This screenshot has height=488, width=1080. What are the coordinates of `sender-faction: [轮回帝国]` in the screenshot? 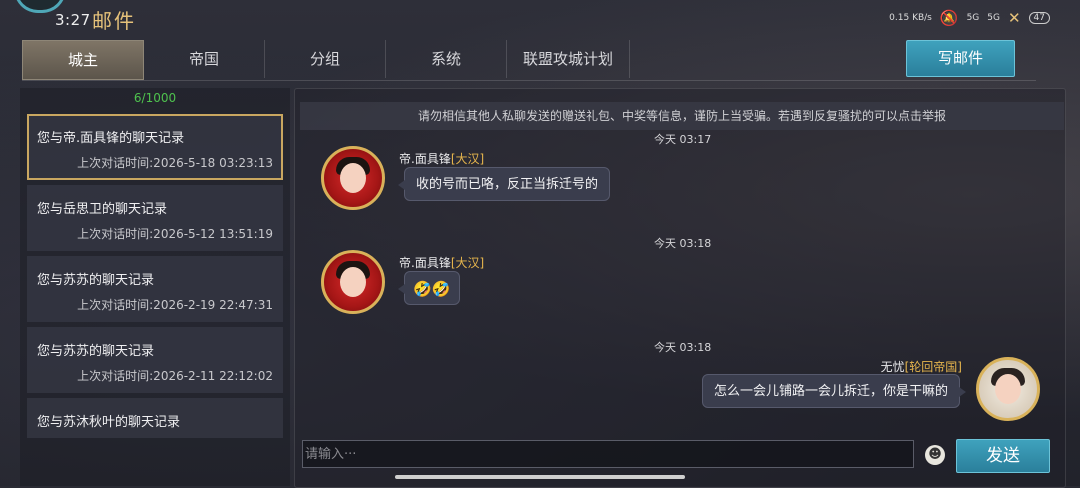 It's located at (933, 367).